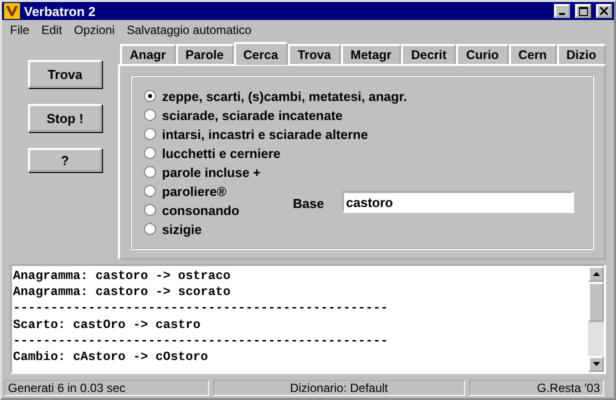 Image resolution: width=616 pixels, height=400 pixels. I want to click on find-button: Trova, so click(65, 74).